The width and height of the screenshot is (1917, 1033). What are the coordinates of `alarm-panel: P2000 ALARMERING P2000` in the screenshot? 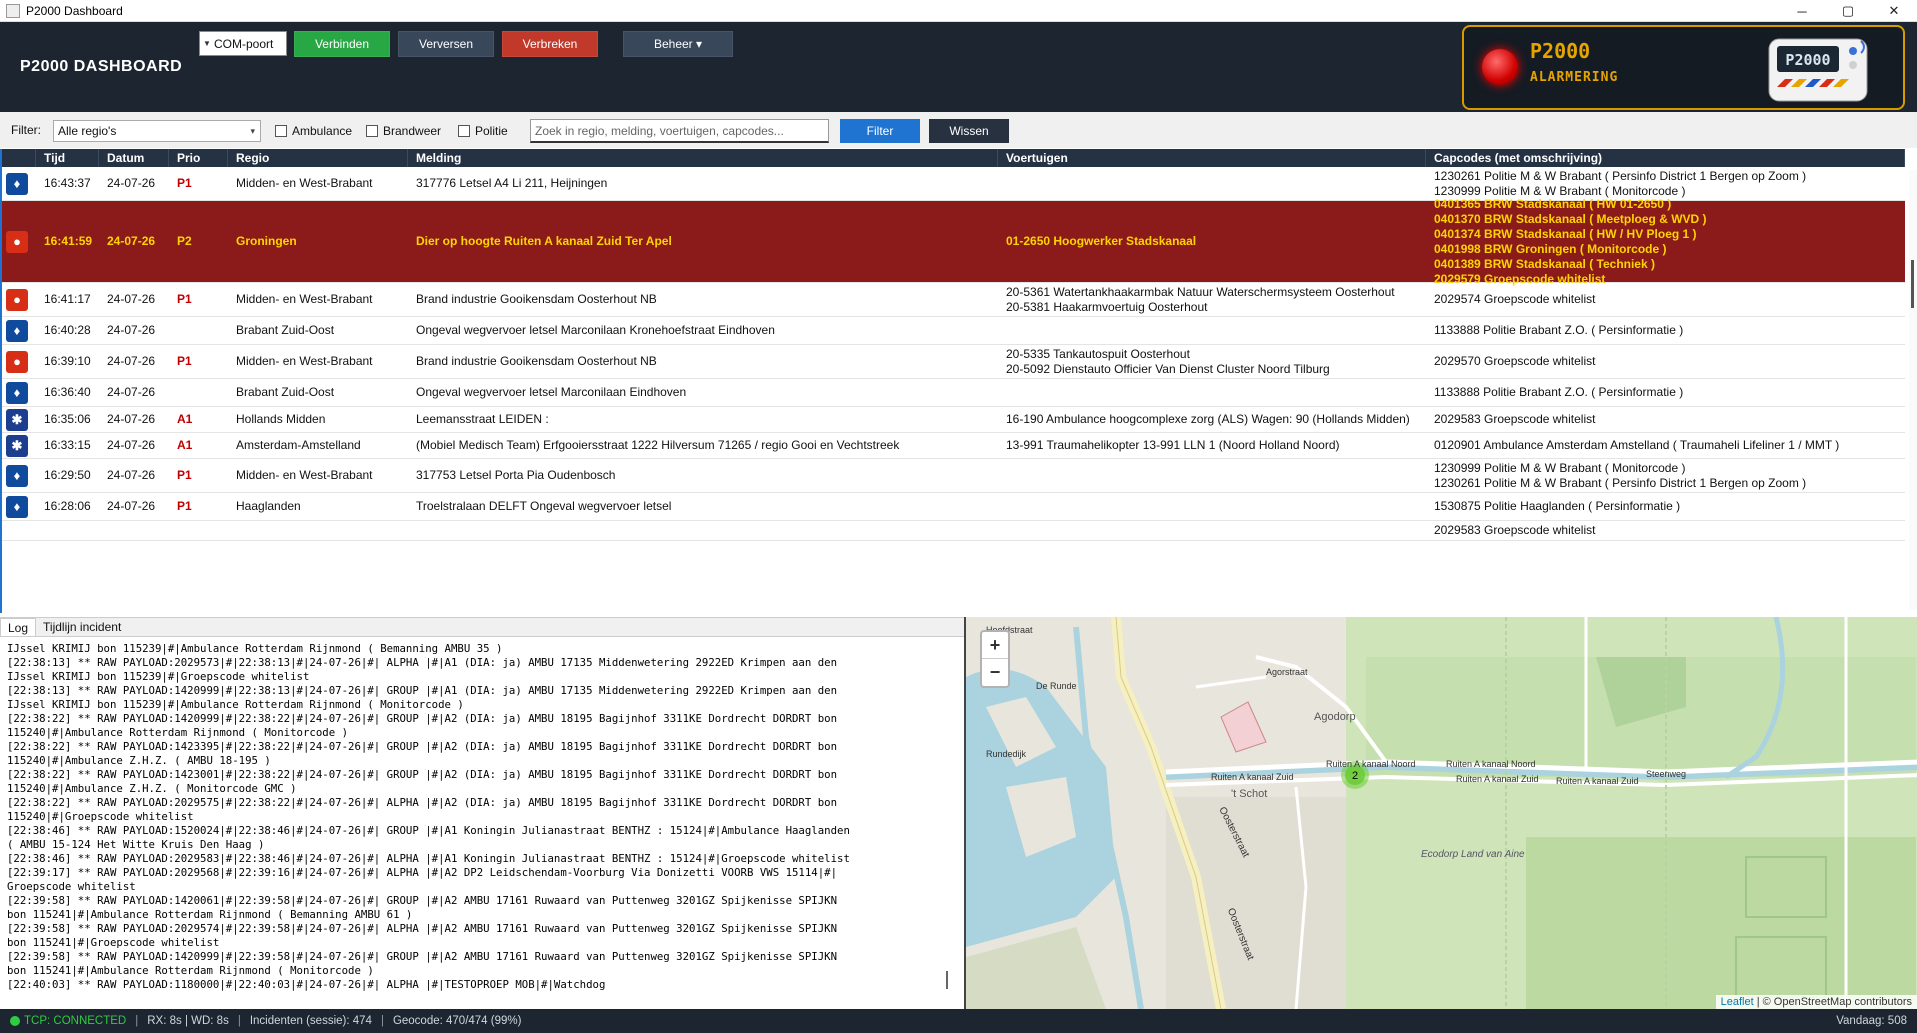 It's located at (1683, 67).